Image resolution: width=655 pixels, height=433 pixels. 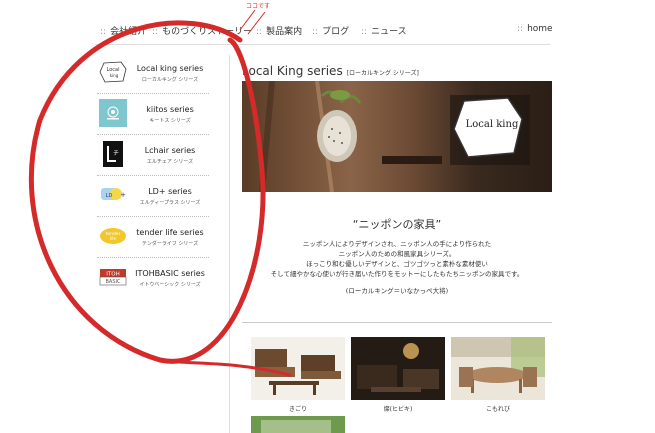 I want to click on local-king-logo-icon: Local king, so click(x=113, y=72).